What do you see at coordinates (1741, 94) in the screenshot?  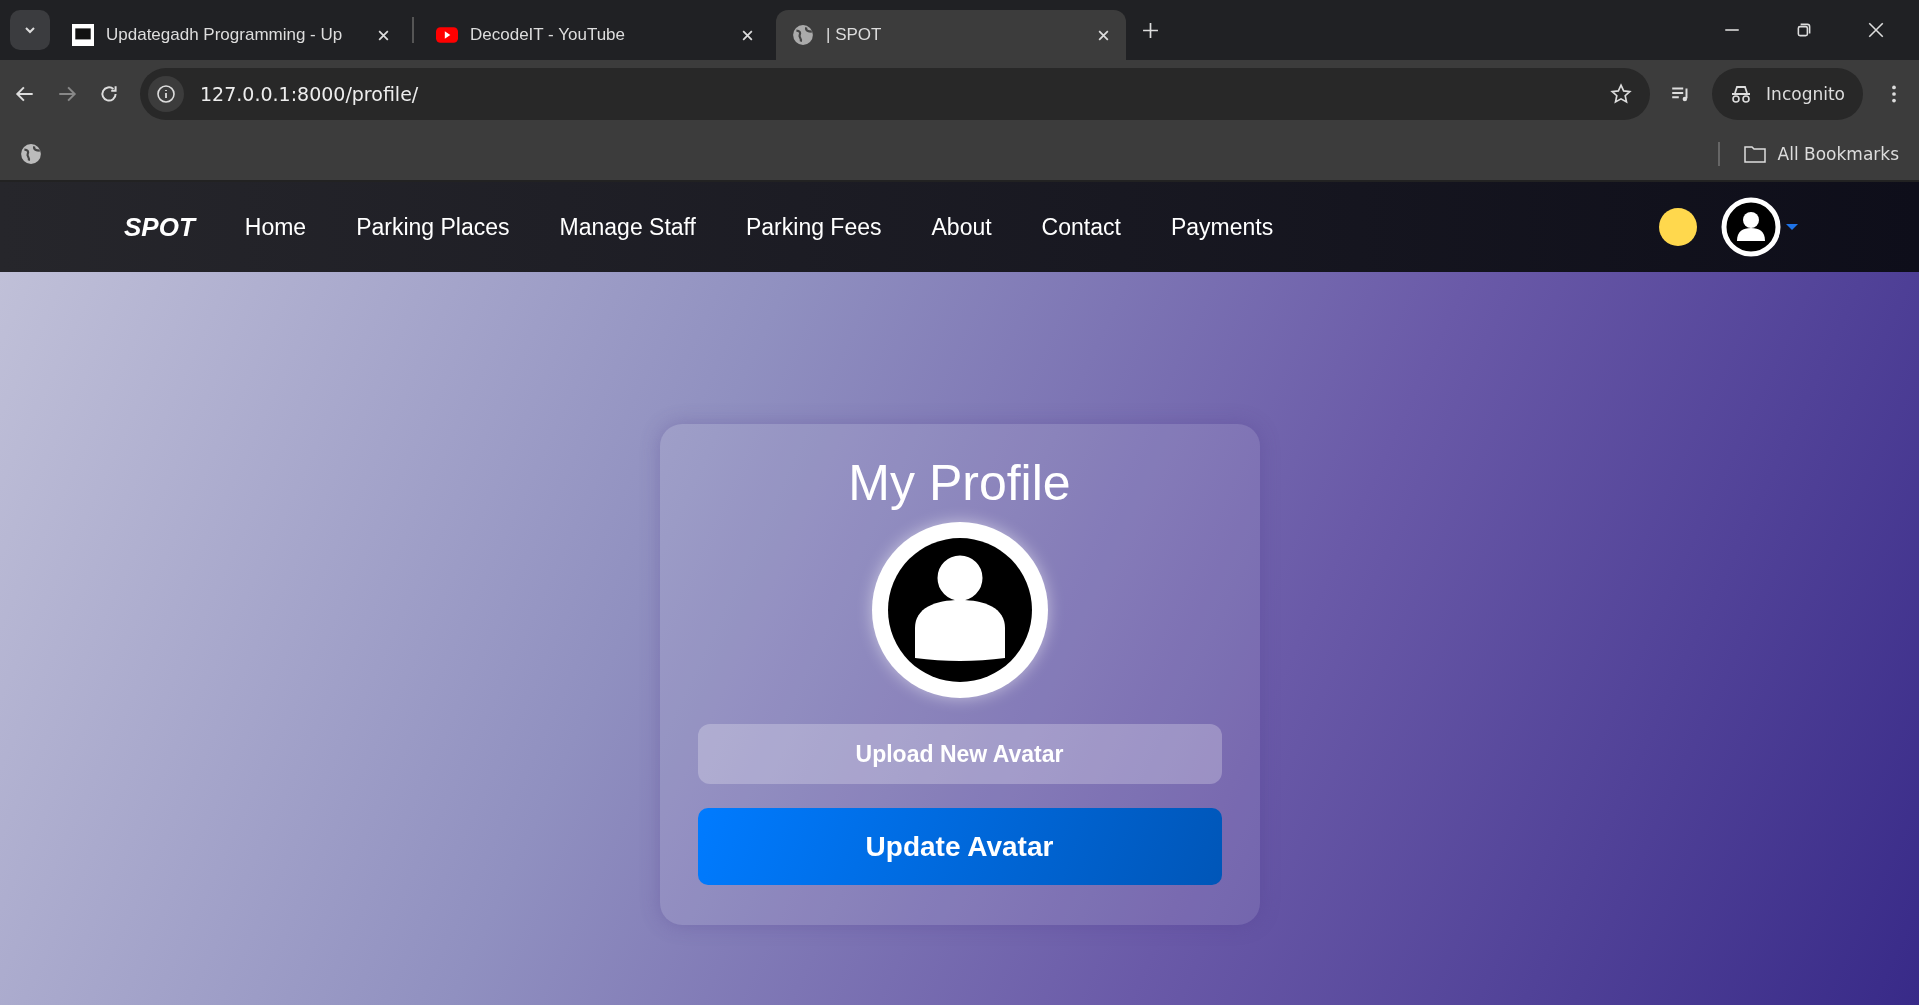 I see `incognito-icon` at bounding box center [1741, 94].